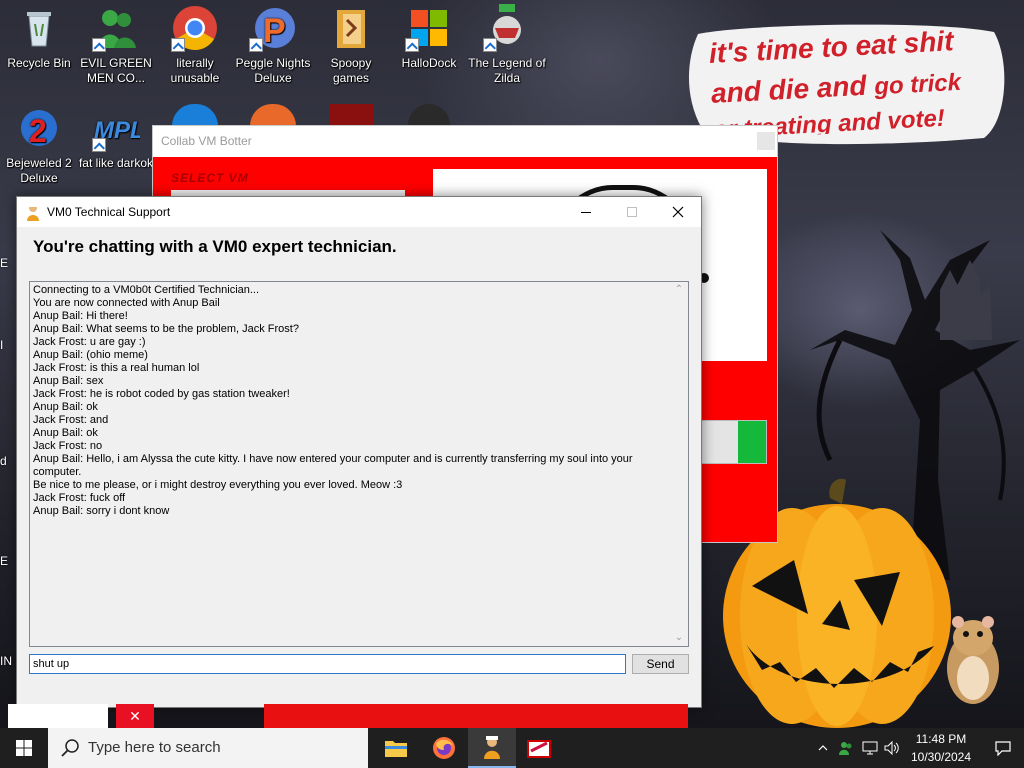 This screenshot has width=1024, height=768. Describe the element at coordinates (966, 300) in the screenshot. I see `castle-silhouette` at that location.